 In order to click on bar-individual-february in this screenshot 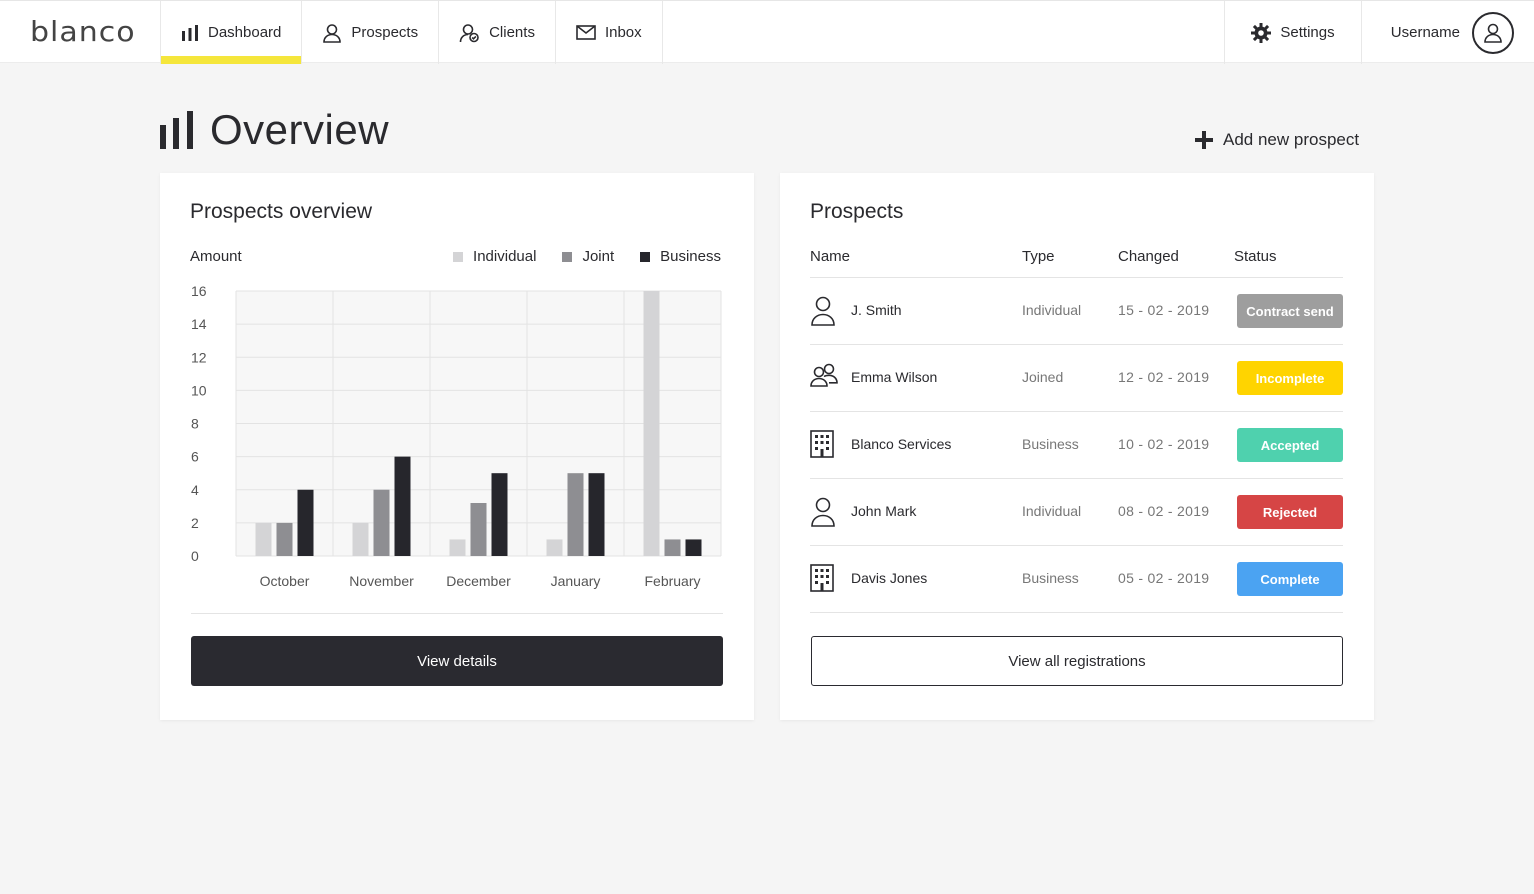, I will do `click(651, 423)`.